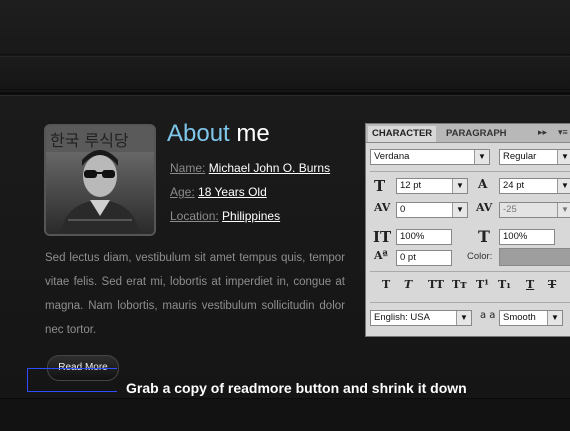 The image size is (570, 431). What do you see at coordinates (476, 134) in the screenshot?
I see `tab-paragraph: PARAGRAPH` at bounding box center [476, 134].